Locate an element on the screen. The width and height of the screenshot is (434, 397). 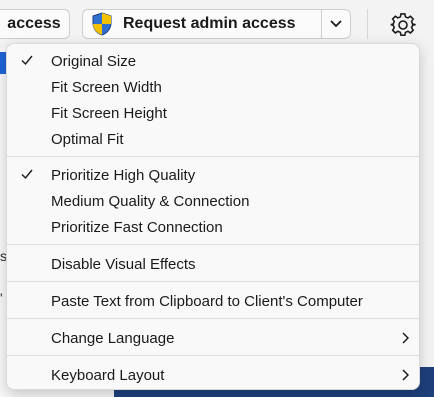
request-admin-access-label: Request admin access is located at coordinates (209, 23).